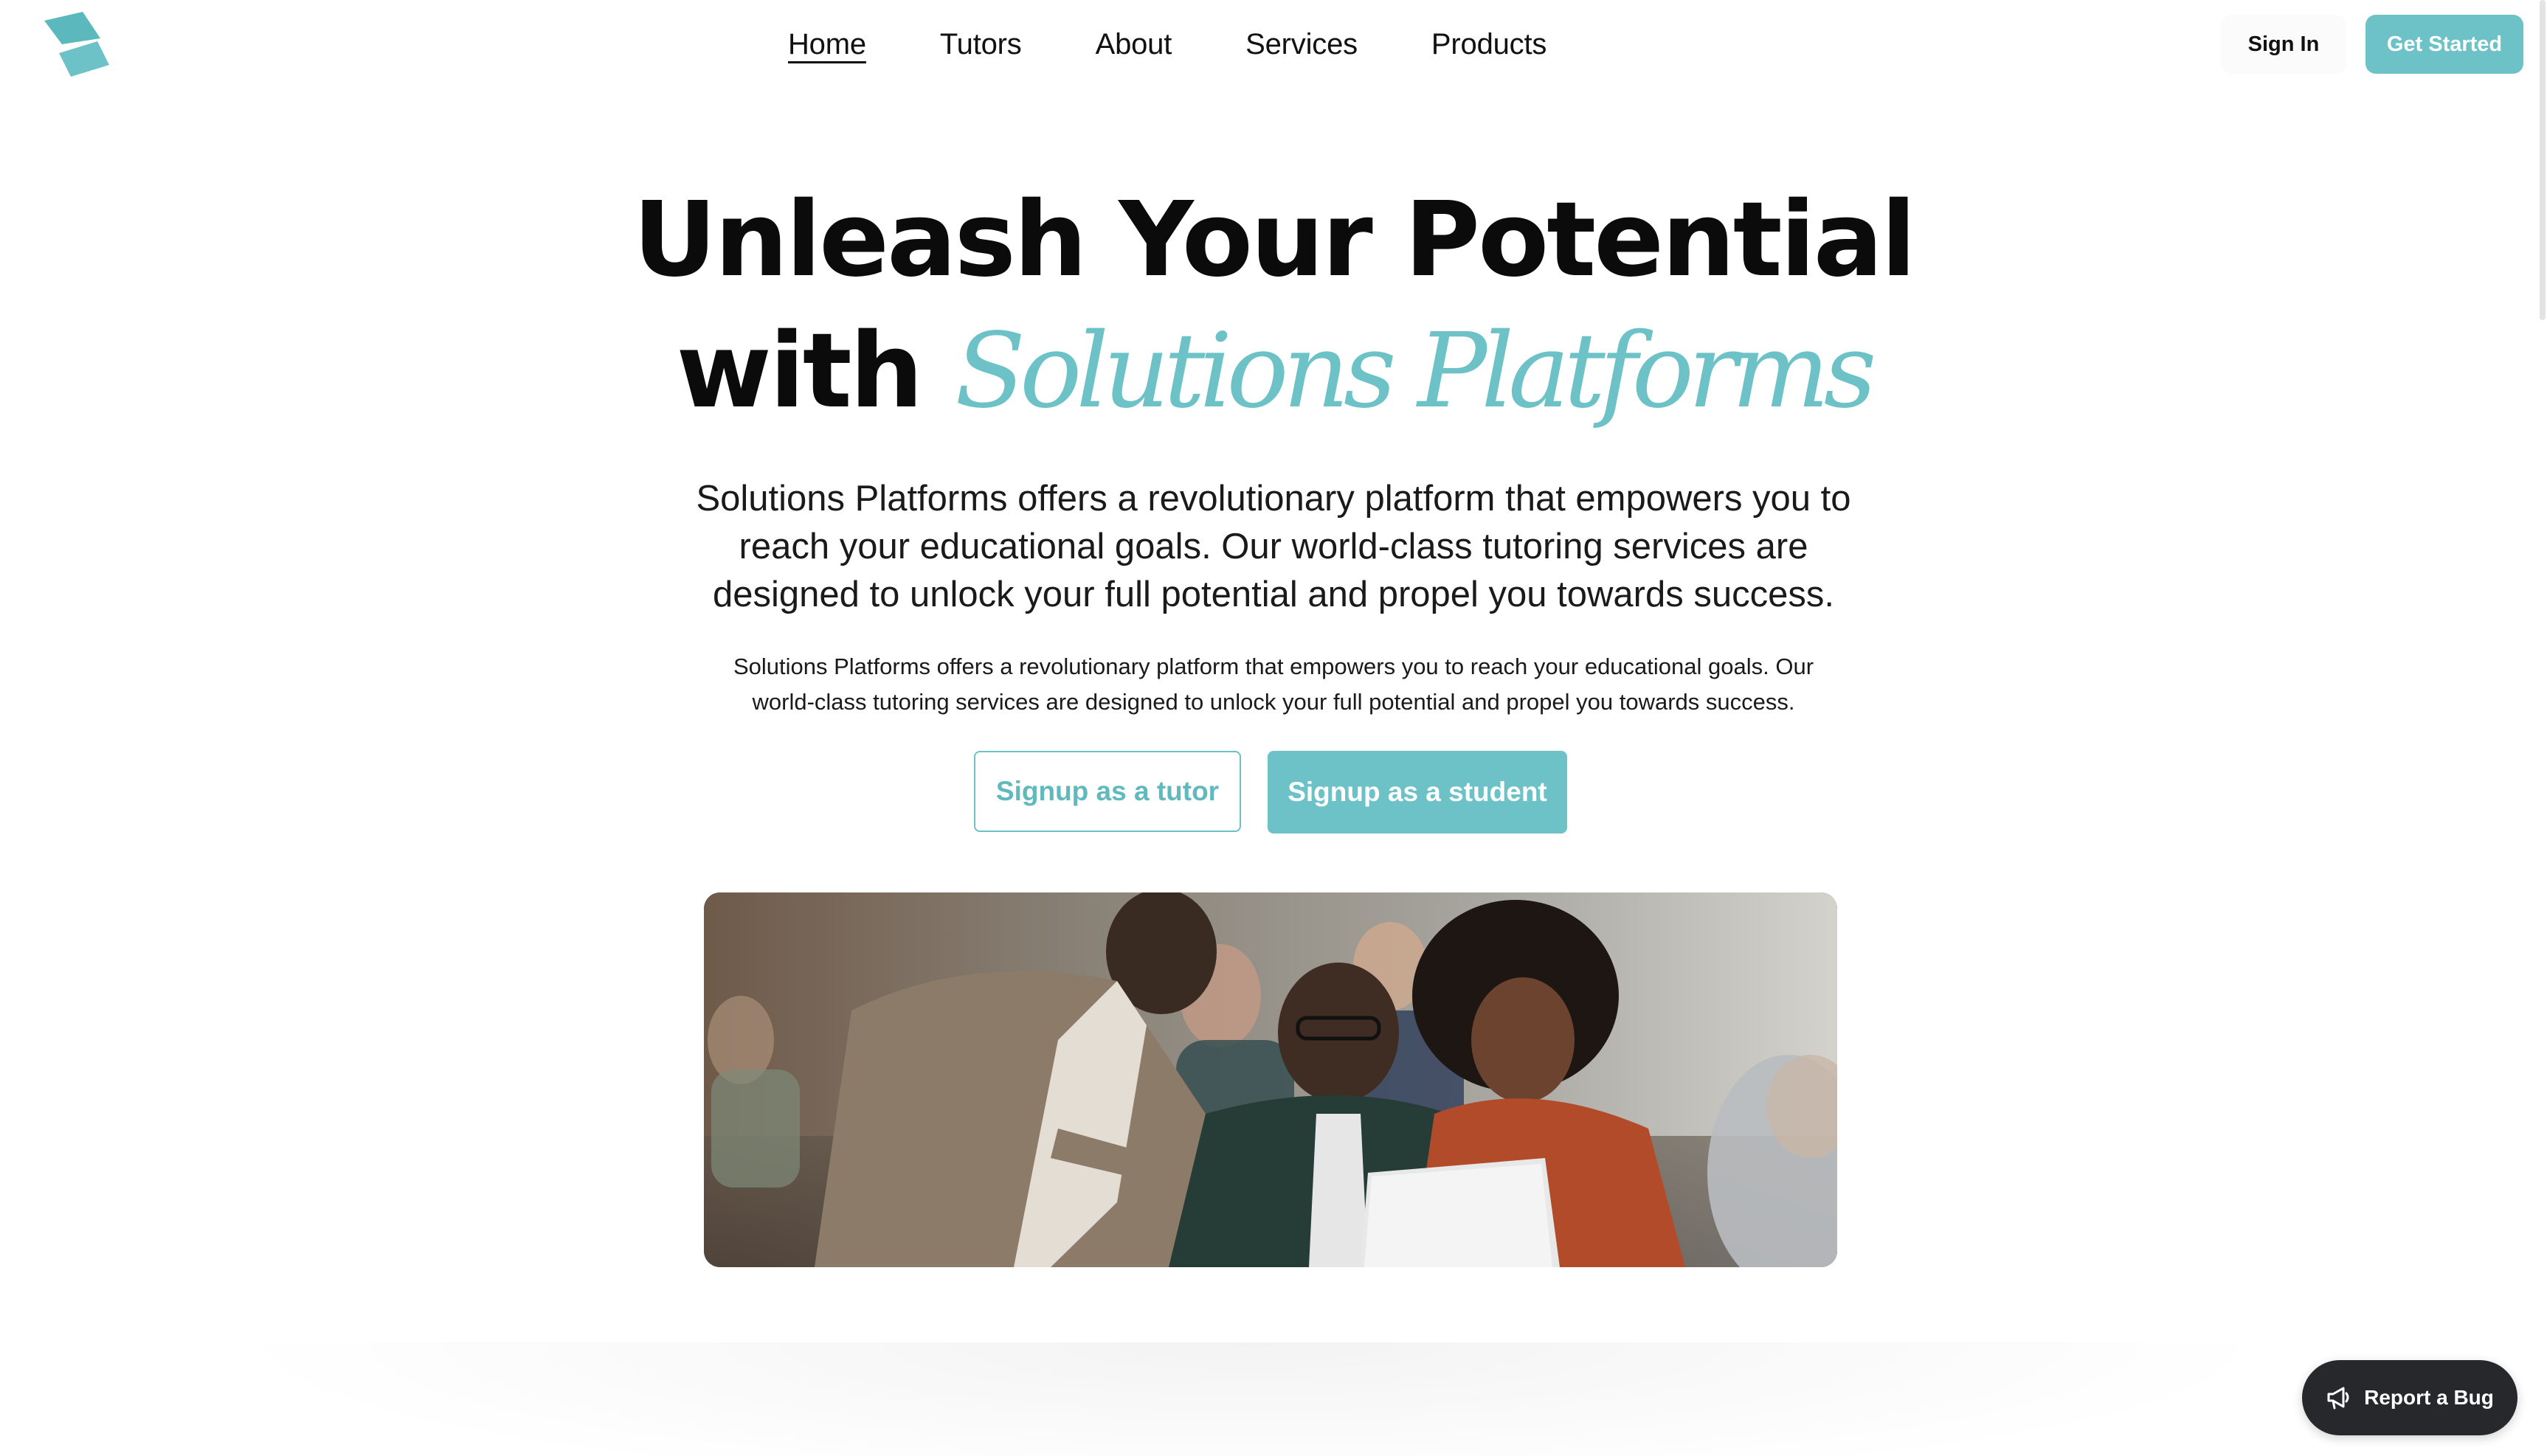 The height and width of the screenshot is (1456, 2547). I want to click on hero-headline-prefix: with, so click(800, 371).